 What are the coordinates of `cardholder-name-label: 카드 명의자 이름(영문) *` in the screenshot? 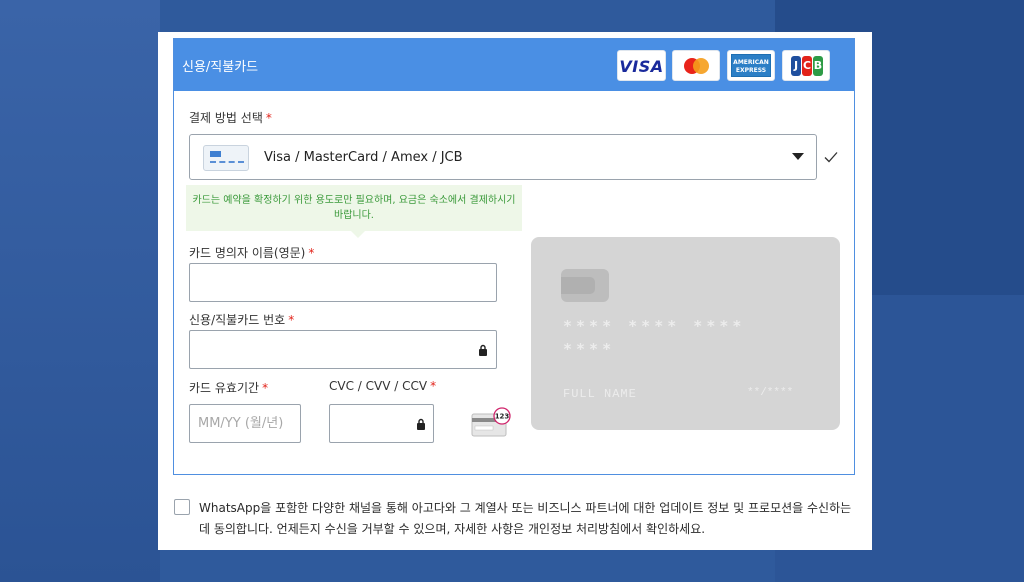 It's located at (251, 252).